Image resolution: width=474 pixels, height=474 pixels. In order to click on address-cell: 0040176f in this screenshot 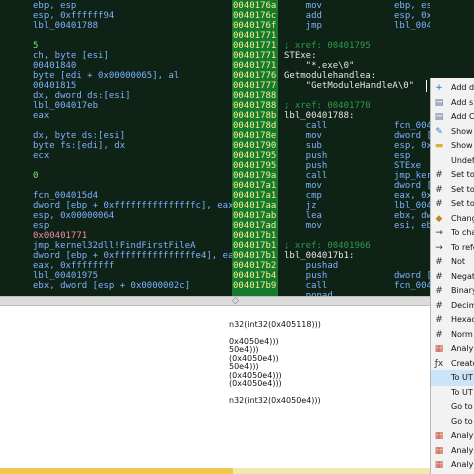, I will do `click(255, 26)`.